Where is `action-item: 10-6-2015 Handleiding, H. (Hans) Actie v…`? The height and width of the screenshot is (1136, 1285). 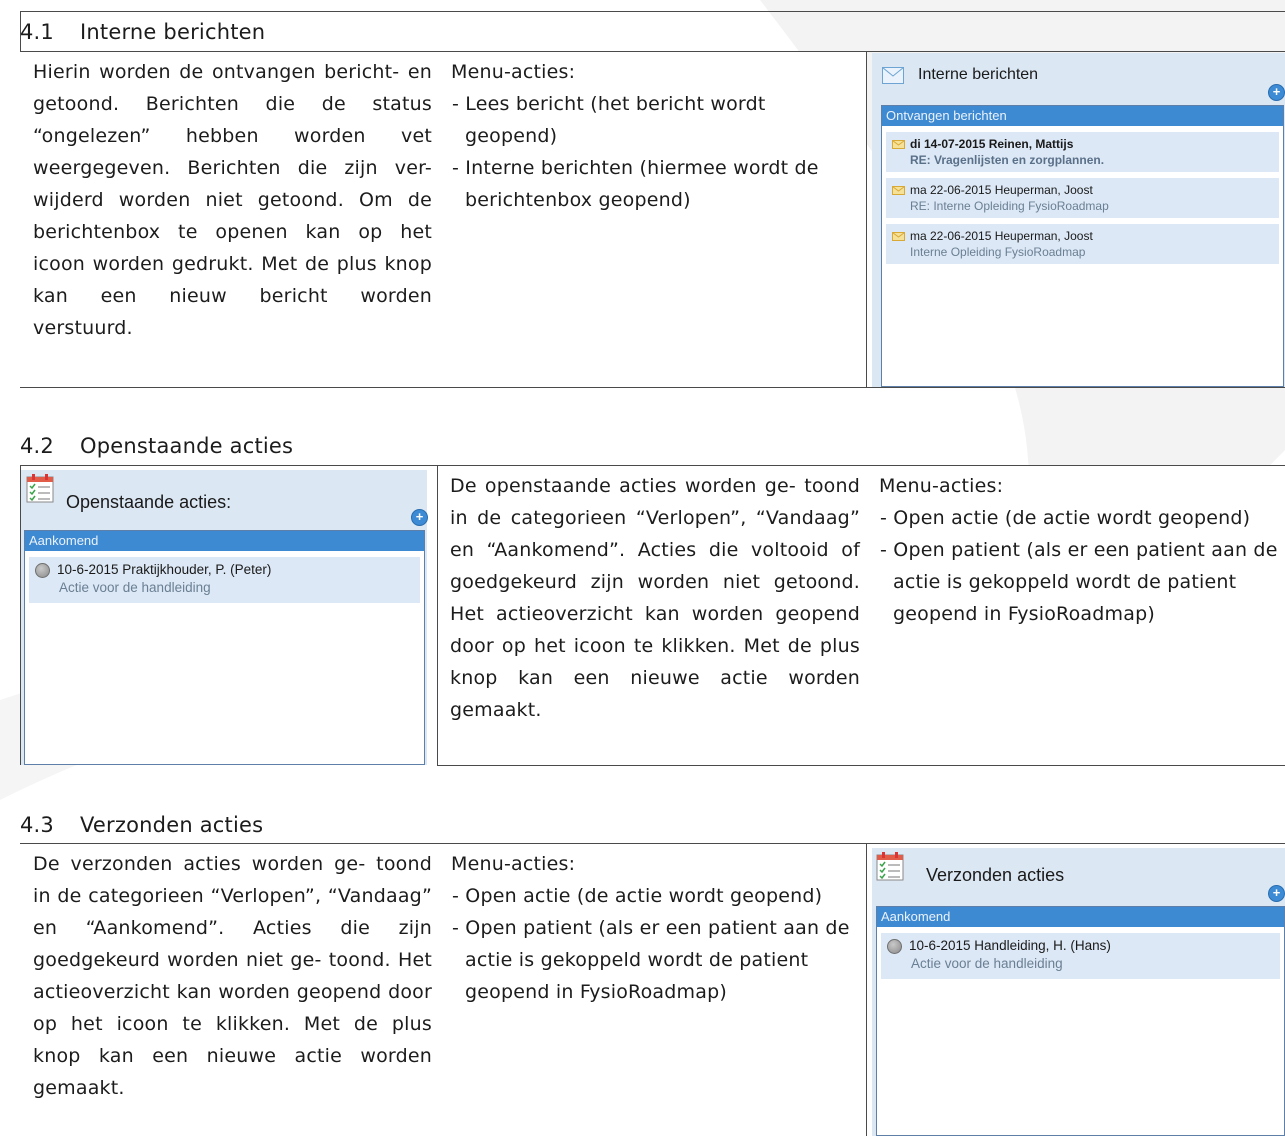 action-item: 10-6-2015 Handleiding, H. (Hans) Actie v… is located at coordinates (1080, 956).